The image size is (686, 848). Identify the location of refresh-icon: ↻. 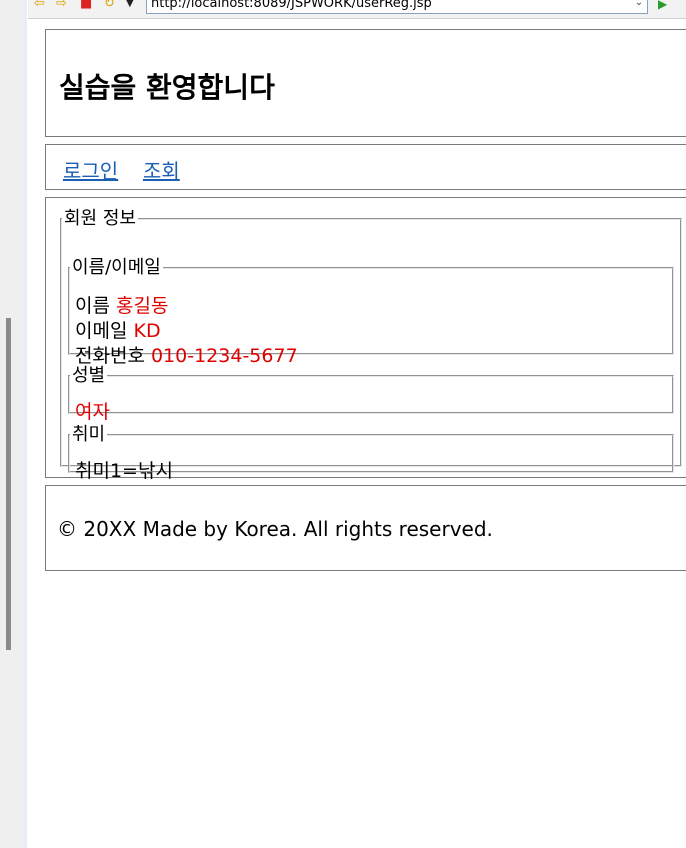
(109, 6).